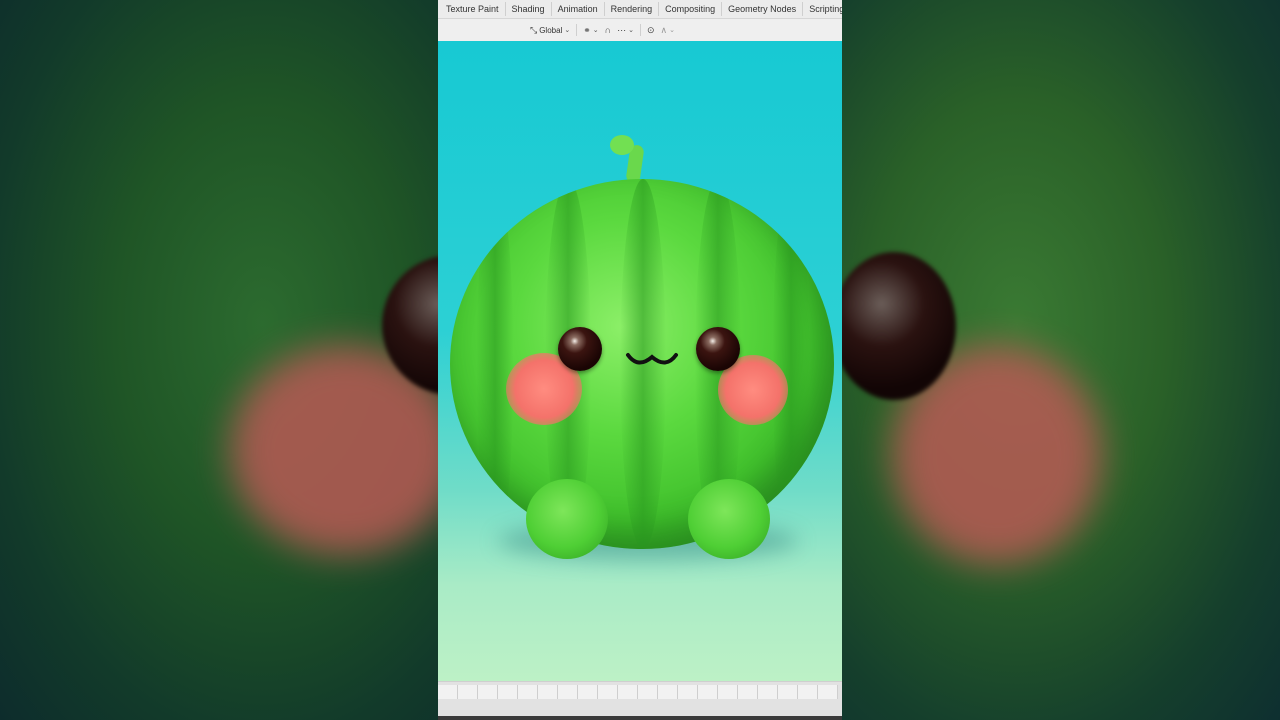  I want to click on pivot-point-dropdown: ⚭ ⌄, so click(590, 30).